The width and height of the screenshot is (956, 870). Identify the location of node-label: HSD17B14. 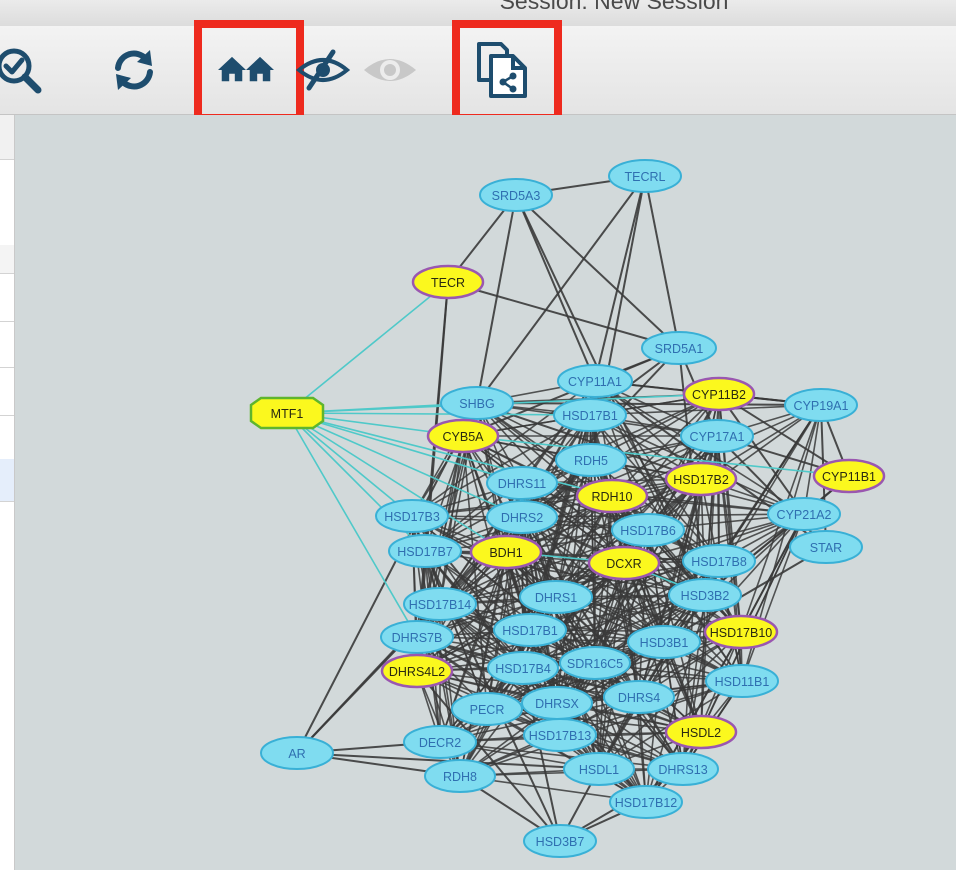
(440, 605).